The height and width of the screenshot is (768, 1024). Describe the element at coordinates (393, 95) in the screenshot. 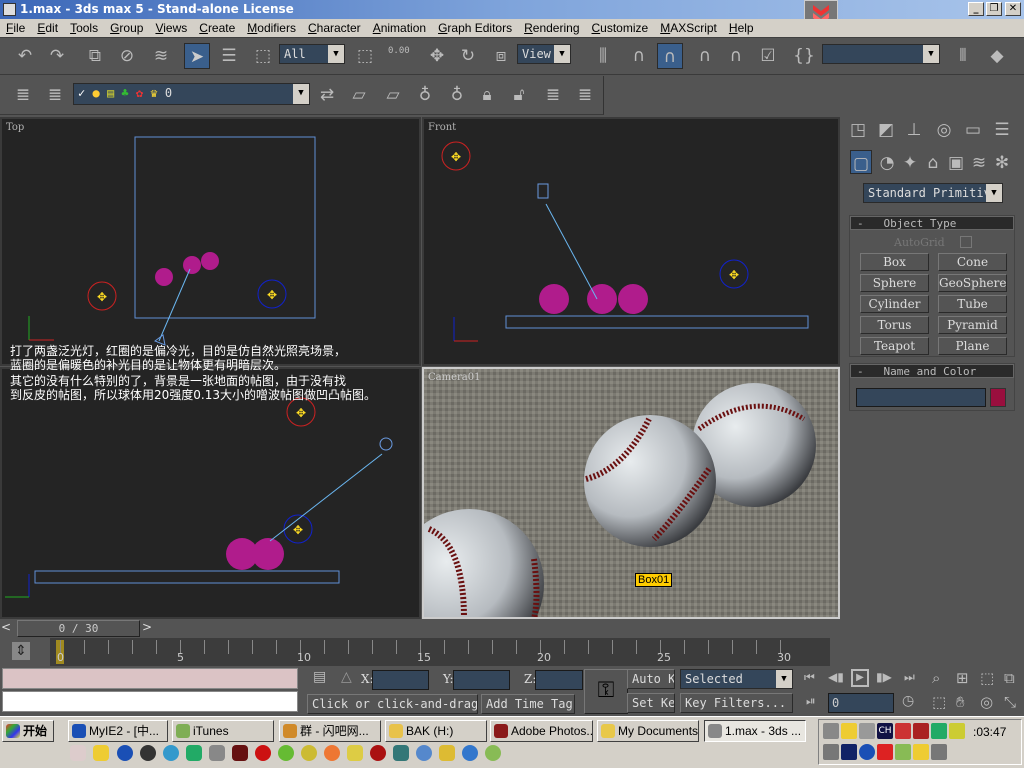

I see `set-current-layer-icon: ▱` at that location.